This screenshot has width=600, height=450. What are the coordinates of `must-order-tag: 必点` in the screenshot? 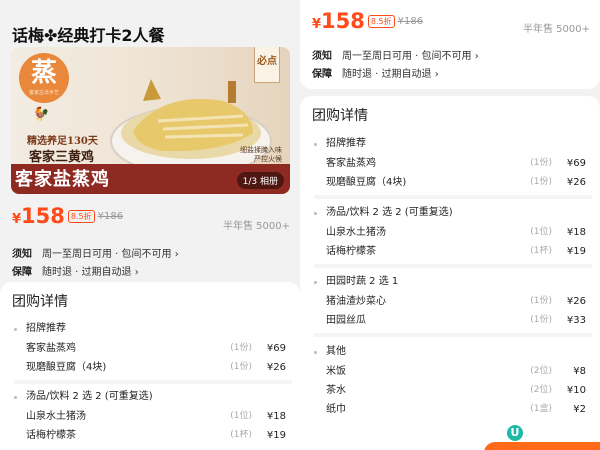 It's located at (267, 65).